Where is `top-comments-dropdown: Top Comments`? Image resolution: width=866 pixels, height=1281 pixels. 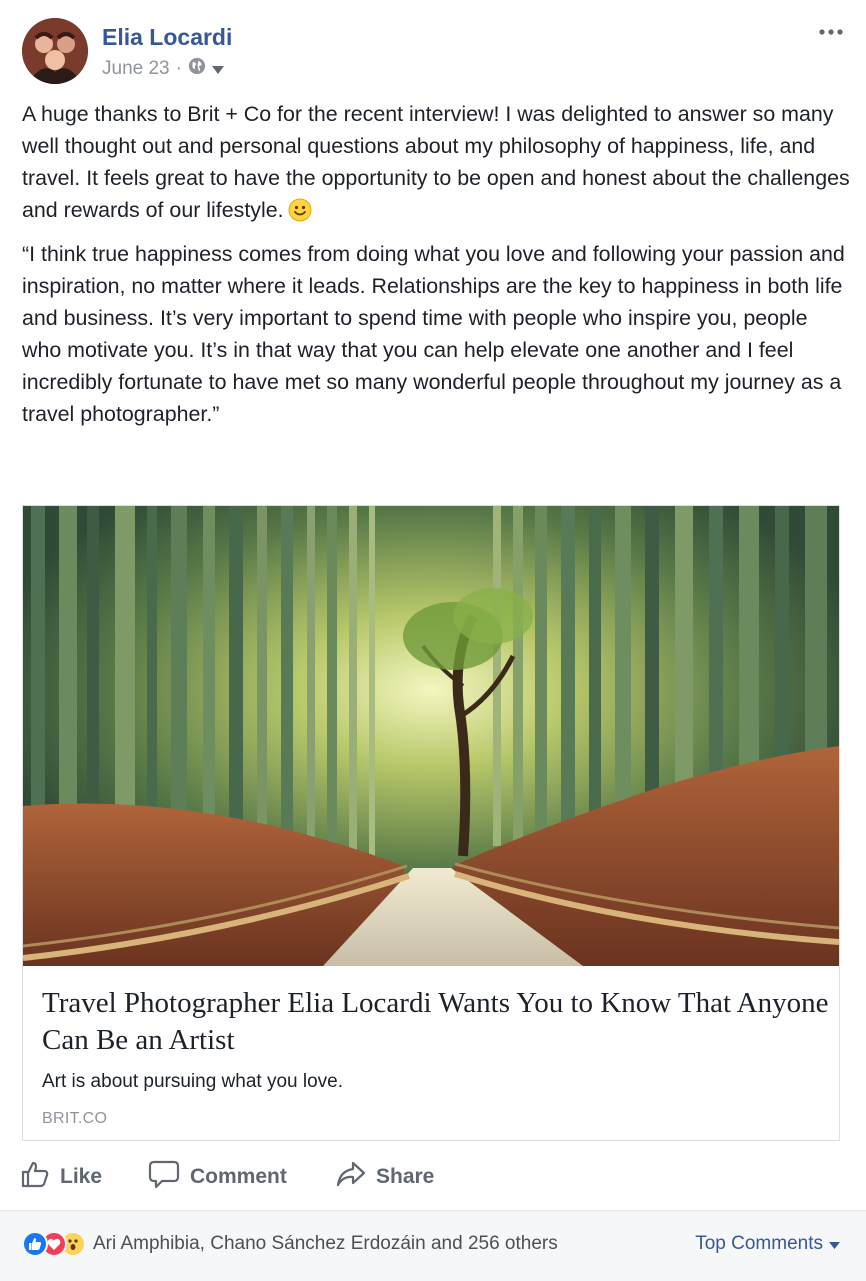
top-comments-dropdown: Top Comments is located at coordinates (767, 1244).